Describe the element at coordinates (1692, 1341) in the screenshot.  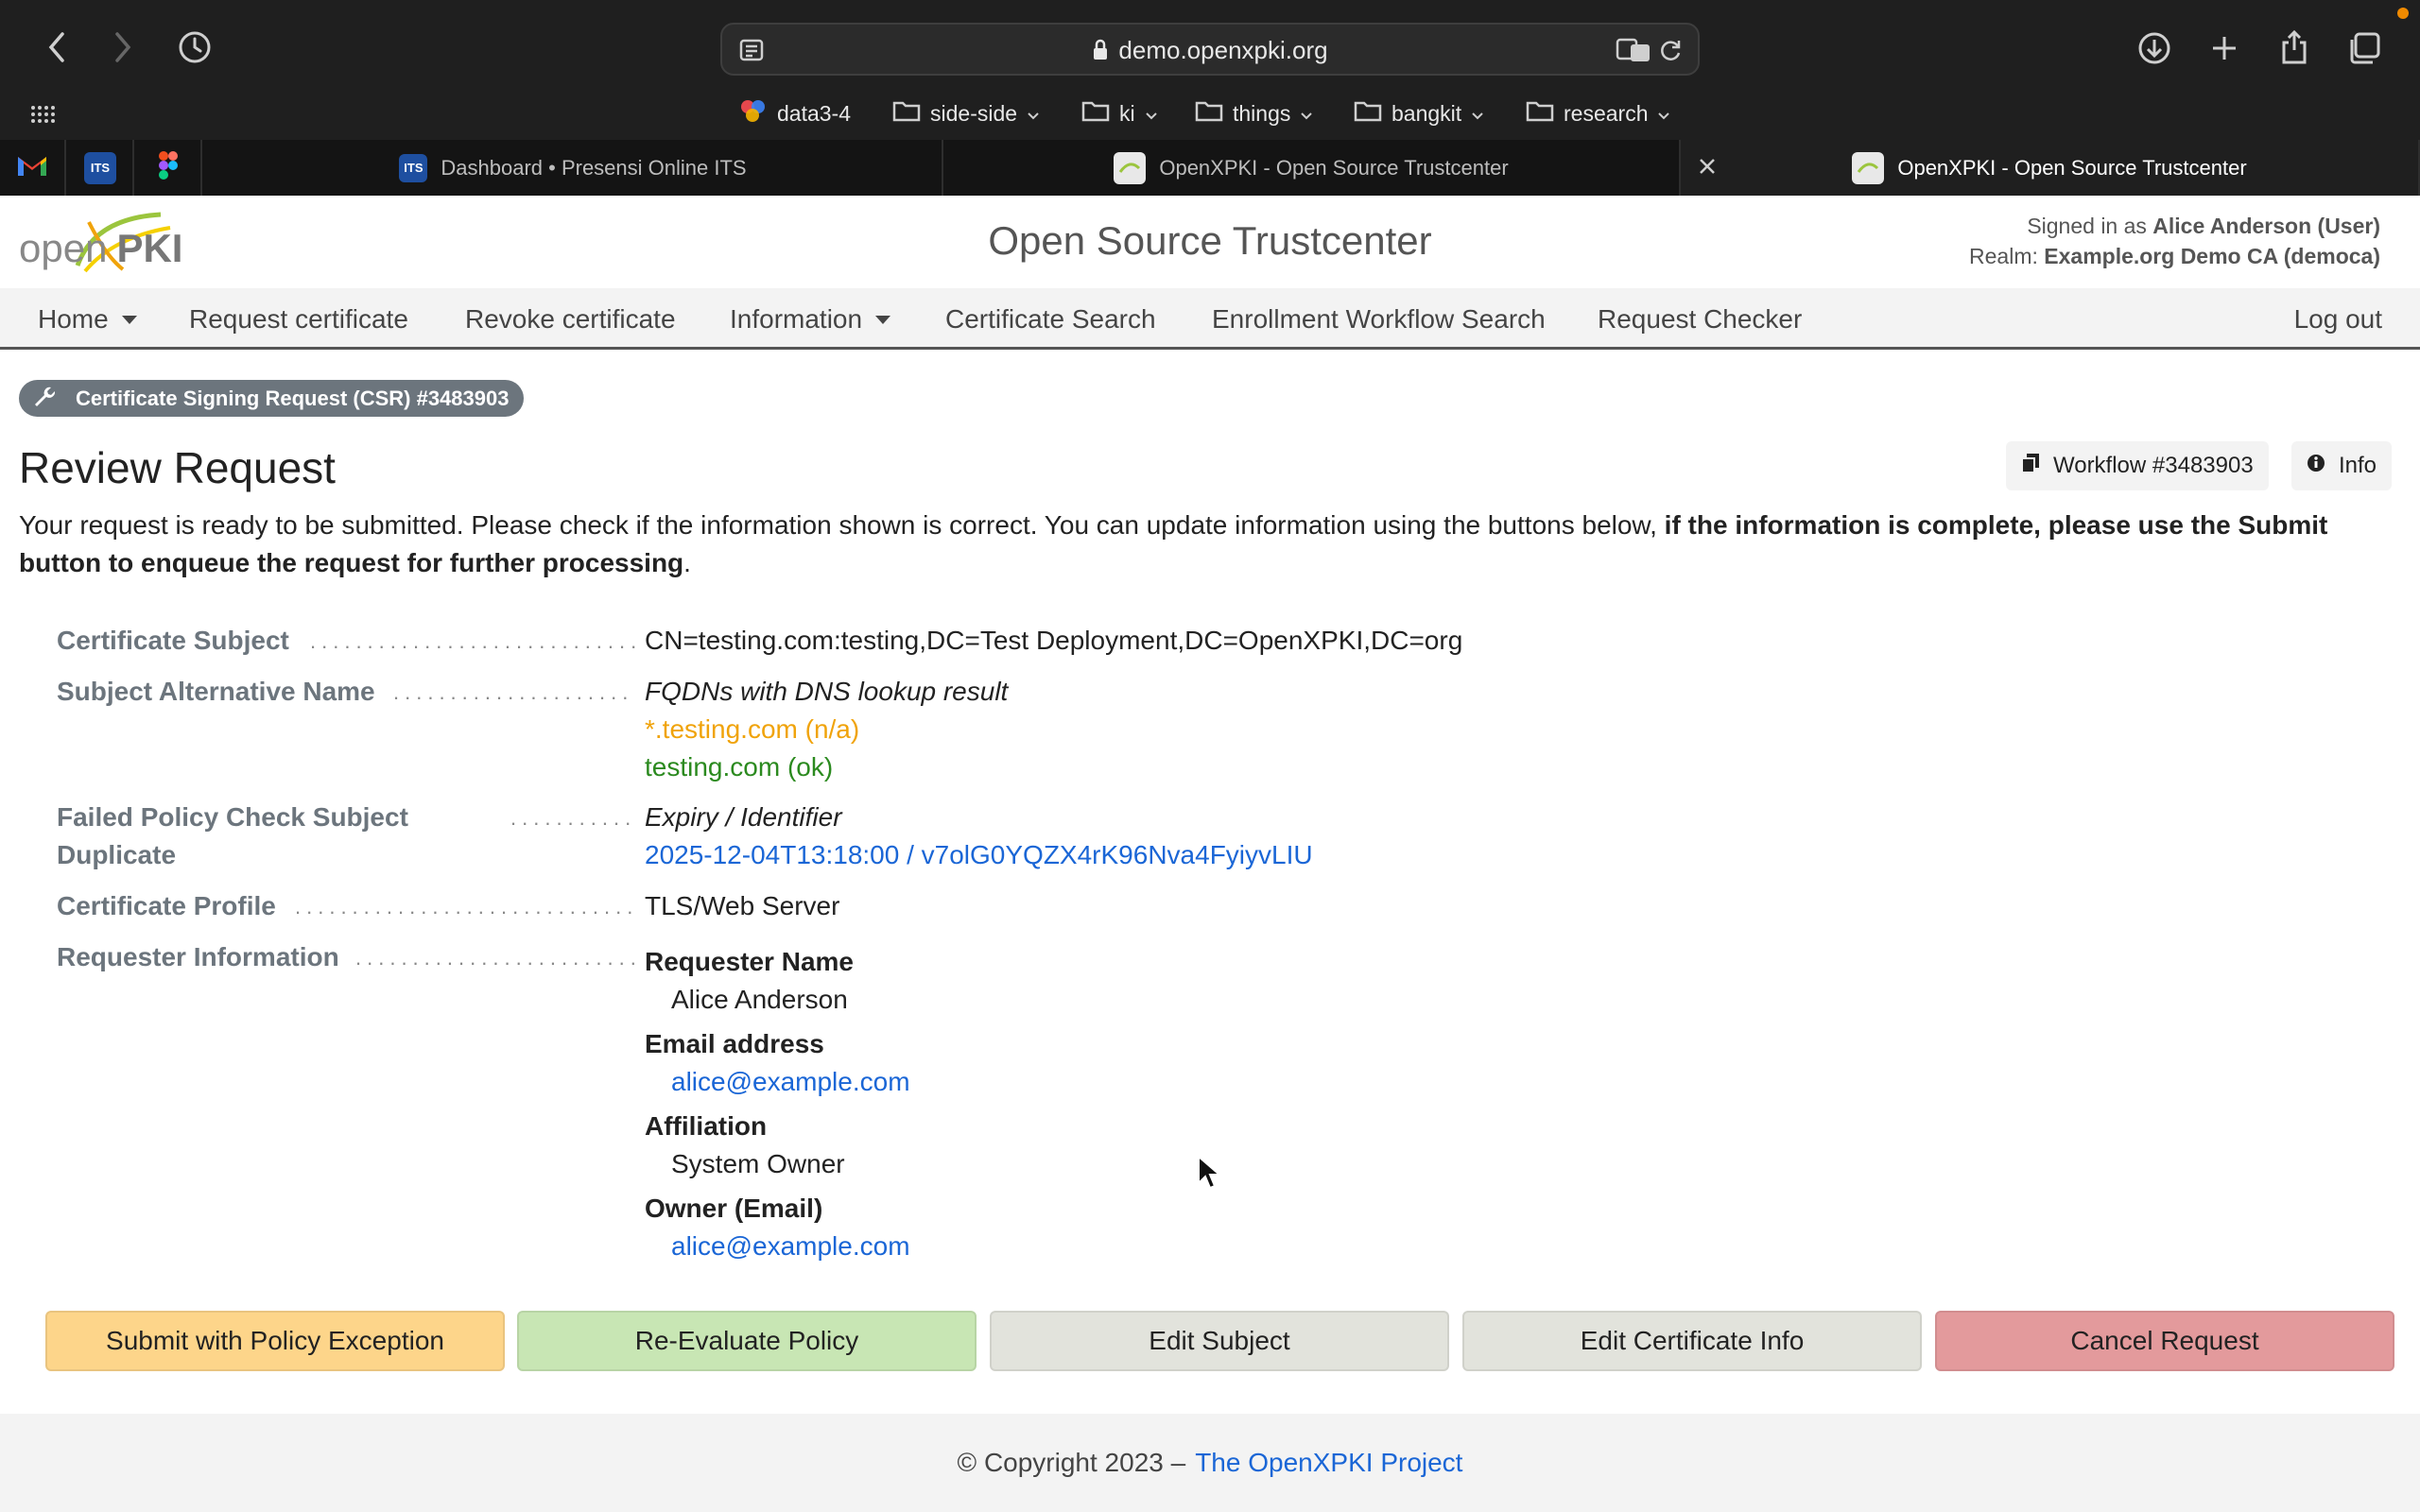
I see `edit-certificate-info-button: Edit Certificate Info` at that location.